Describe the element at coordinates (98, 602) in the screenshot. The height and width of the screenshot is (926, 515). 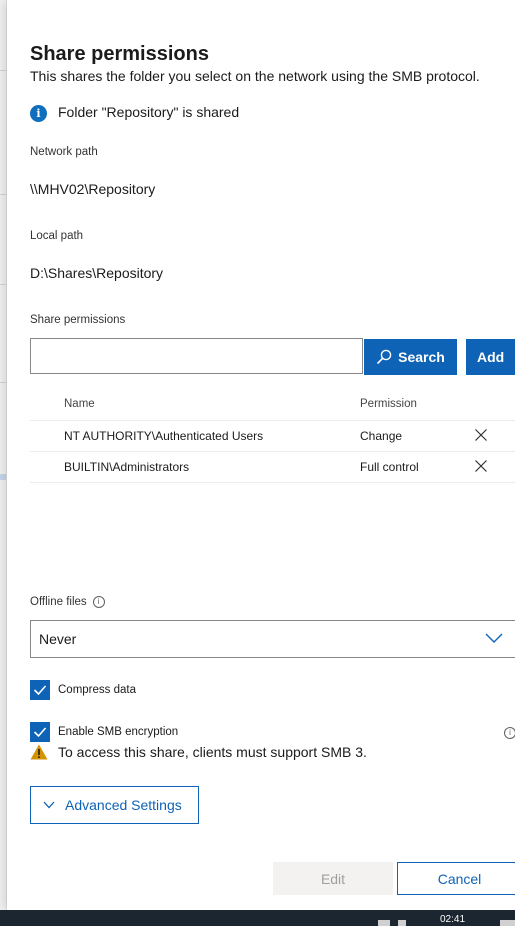
I see `offline-files-info-icon: i` at that location.